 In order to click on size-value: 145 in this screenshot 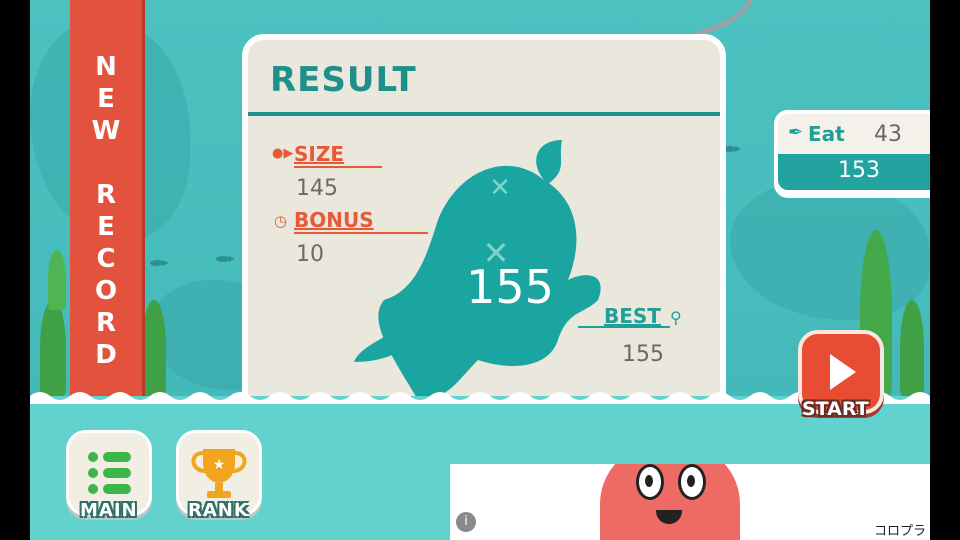, I will do `click(317, 188)`.